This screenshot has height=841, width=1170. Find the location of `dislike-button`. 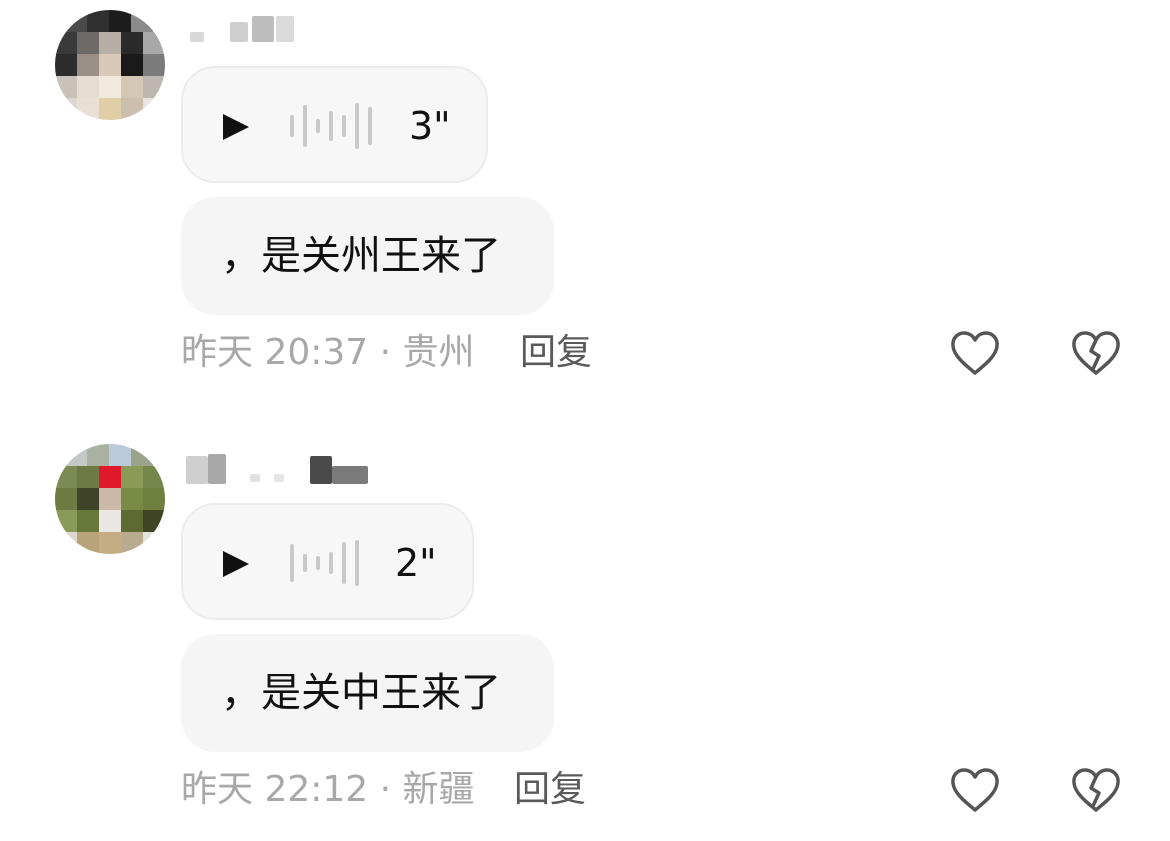

dislike-button is located at coordinates (1096, 790).